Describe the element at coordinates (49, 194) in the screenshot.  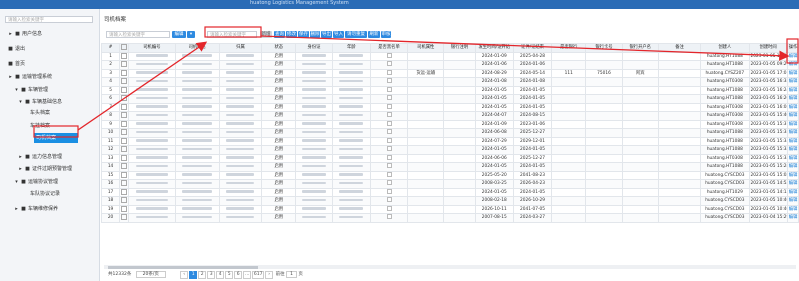
I see `sidebar-item: 车队协议记录` at that location.